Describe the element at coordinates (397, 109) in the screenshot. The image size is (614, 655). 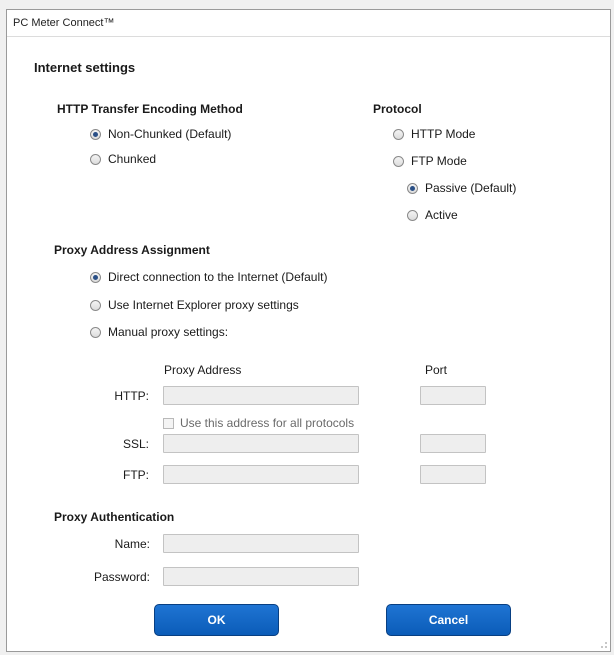
I see `protocol-heading: Protocol` at that location.